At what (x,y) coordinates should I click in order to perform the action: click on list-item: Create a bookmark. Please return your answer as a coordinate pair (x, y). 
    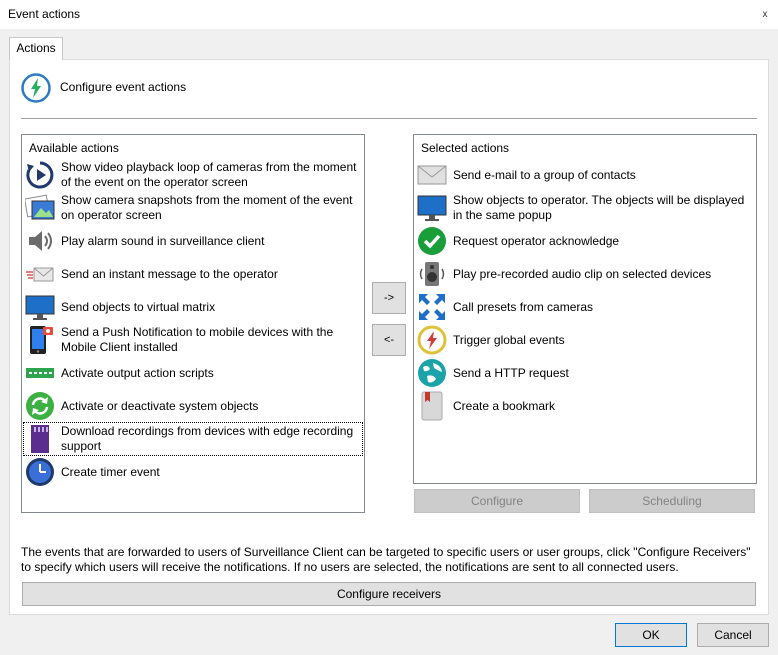
    Looking at the image, I should click on (585, 406).